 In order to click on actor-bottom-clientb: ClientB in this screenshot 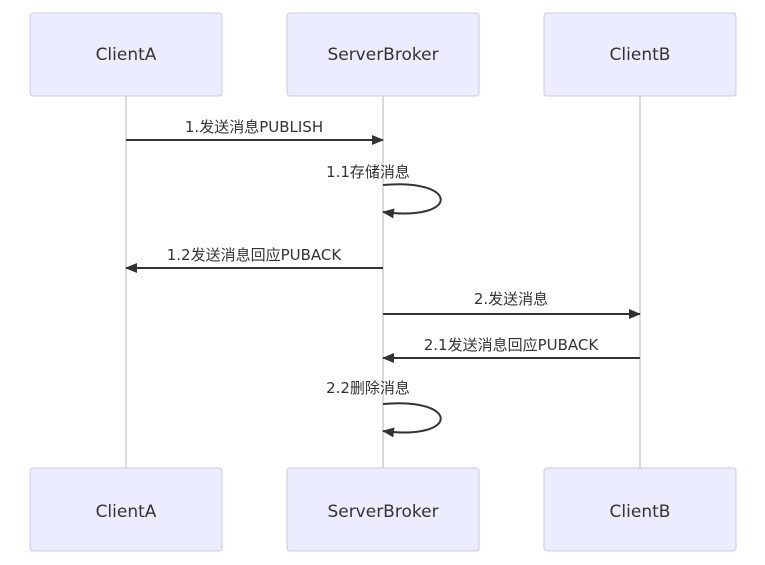, I will do `click(640, 509)`.